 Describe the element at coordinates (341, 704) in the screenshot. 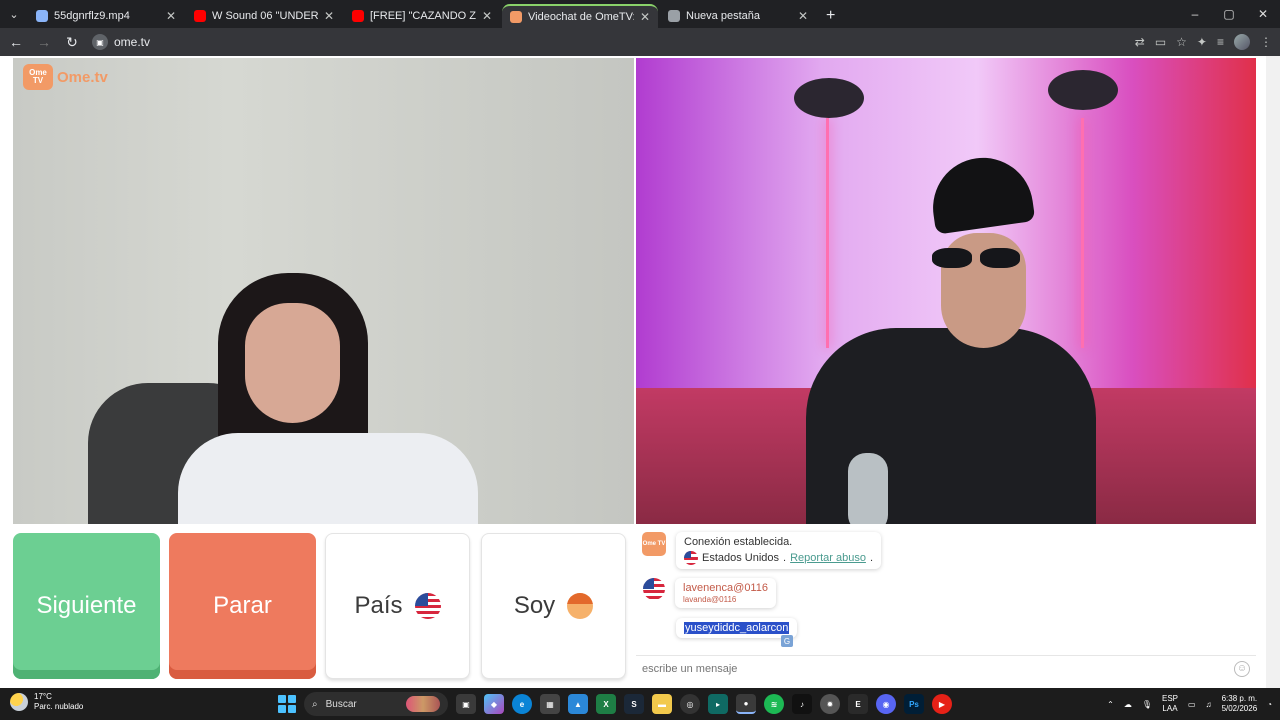

I see `search-label: Buscar` at that location.